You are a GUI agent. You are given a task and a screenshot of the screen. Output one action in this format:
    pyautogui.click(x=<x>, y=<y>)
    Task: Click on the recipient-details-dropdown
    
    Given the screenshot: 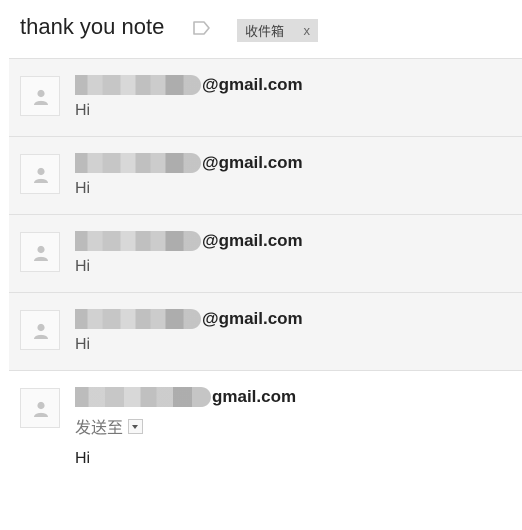 What is the action you would take?
    pyautogui.click(x=136, y=426)
    